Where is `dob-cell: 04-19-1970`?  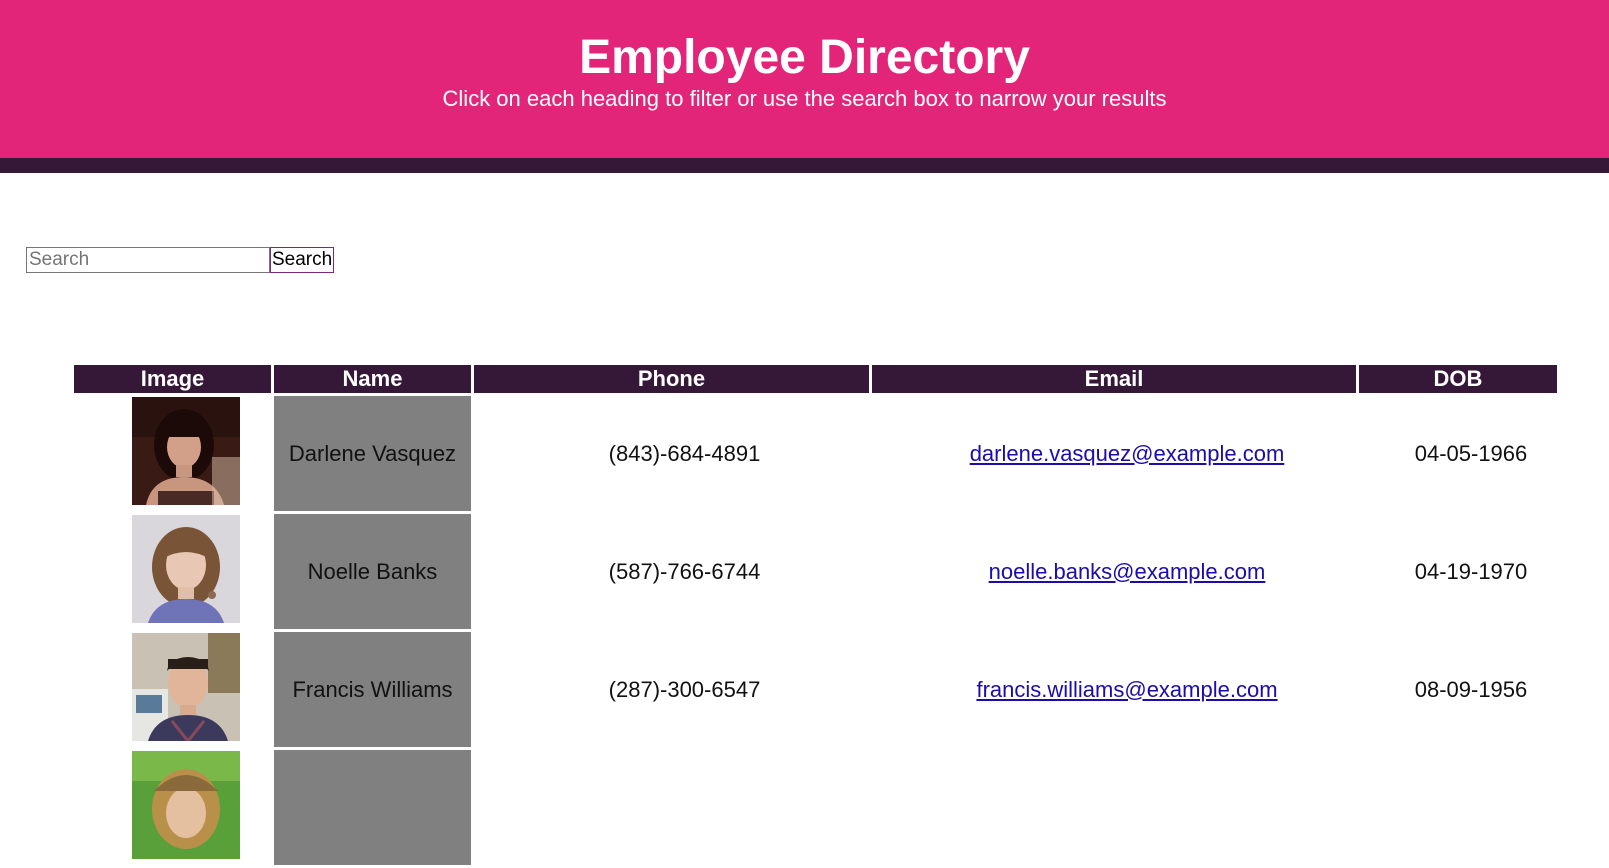 dob-cell: 04-19-1970 is located at coordinates (1471, 571).